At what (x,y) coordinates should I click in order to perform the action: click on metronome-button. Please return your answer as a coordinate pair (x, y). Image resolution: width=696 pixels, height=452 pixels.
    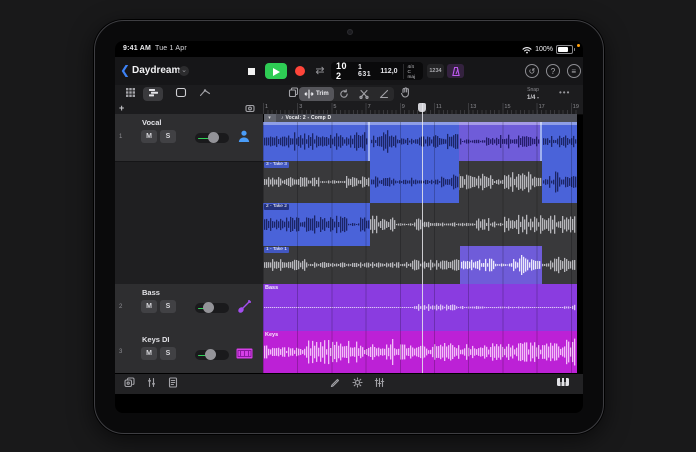
    Looking at the image, I should click on (455, 71).